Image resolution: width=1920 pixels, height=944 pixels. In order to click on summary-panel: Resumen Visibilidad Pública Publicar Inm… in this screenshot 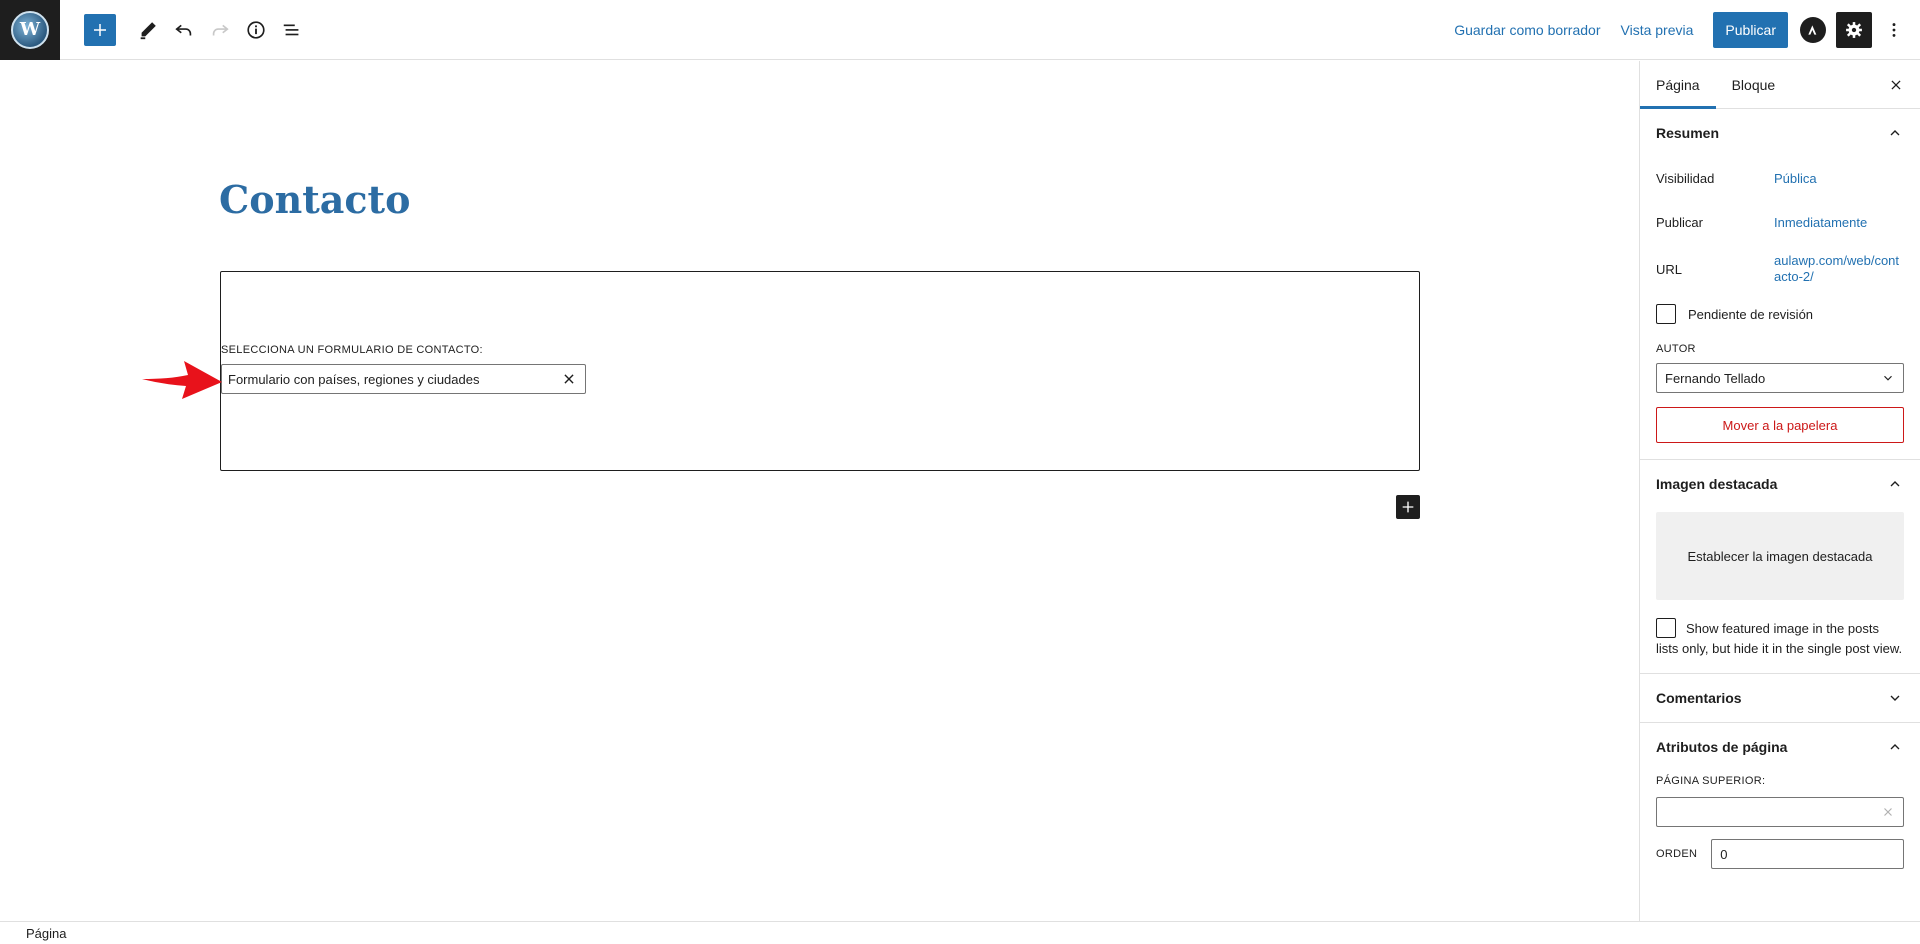, I will do `click(1780, 284)`.